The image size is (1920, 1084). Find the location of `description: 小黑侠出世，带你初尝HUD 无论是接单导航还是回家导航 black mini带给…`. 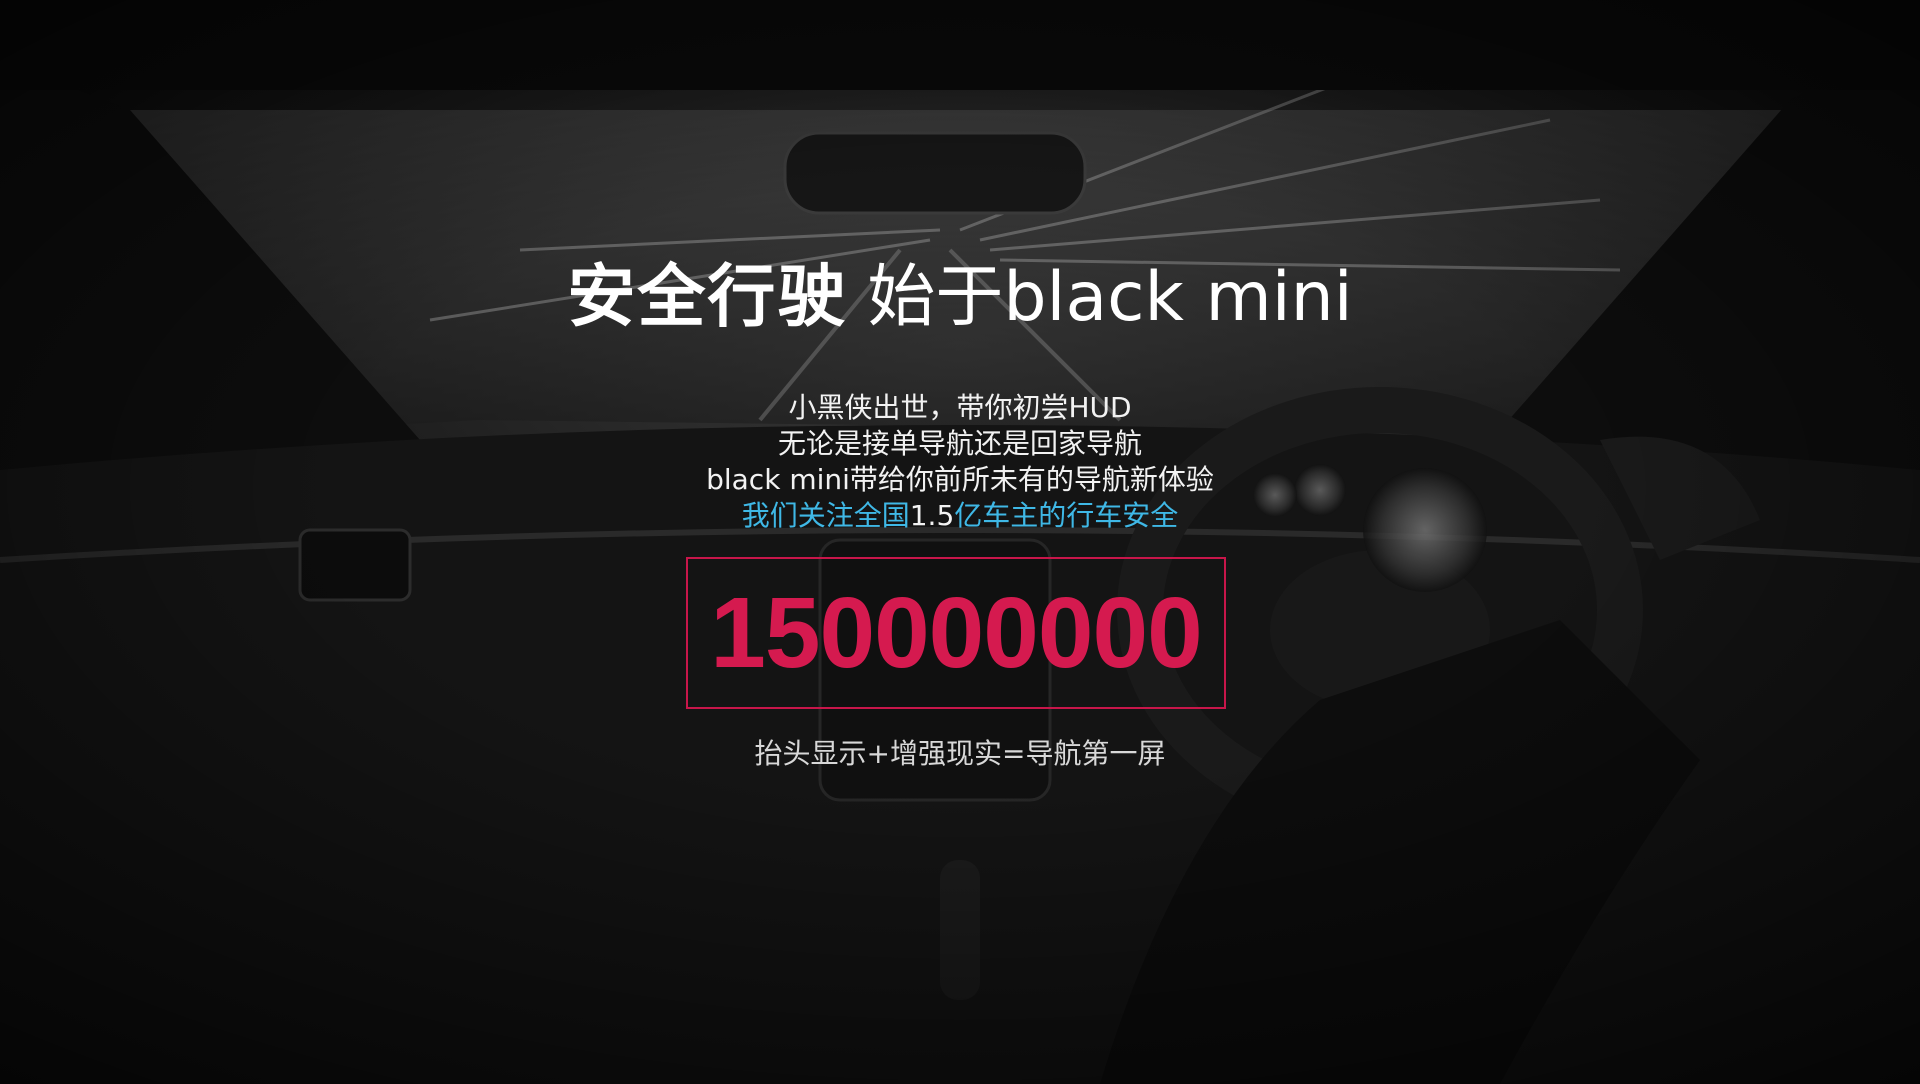

description: 小黑侠出世，带你初尝HUD 无论是接单导航还是回家导航 black mini带给… is located at coordinates (960, 462).